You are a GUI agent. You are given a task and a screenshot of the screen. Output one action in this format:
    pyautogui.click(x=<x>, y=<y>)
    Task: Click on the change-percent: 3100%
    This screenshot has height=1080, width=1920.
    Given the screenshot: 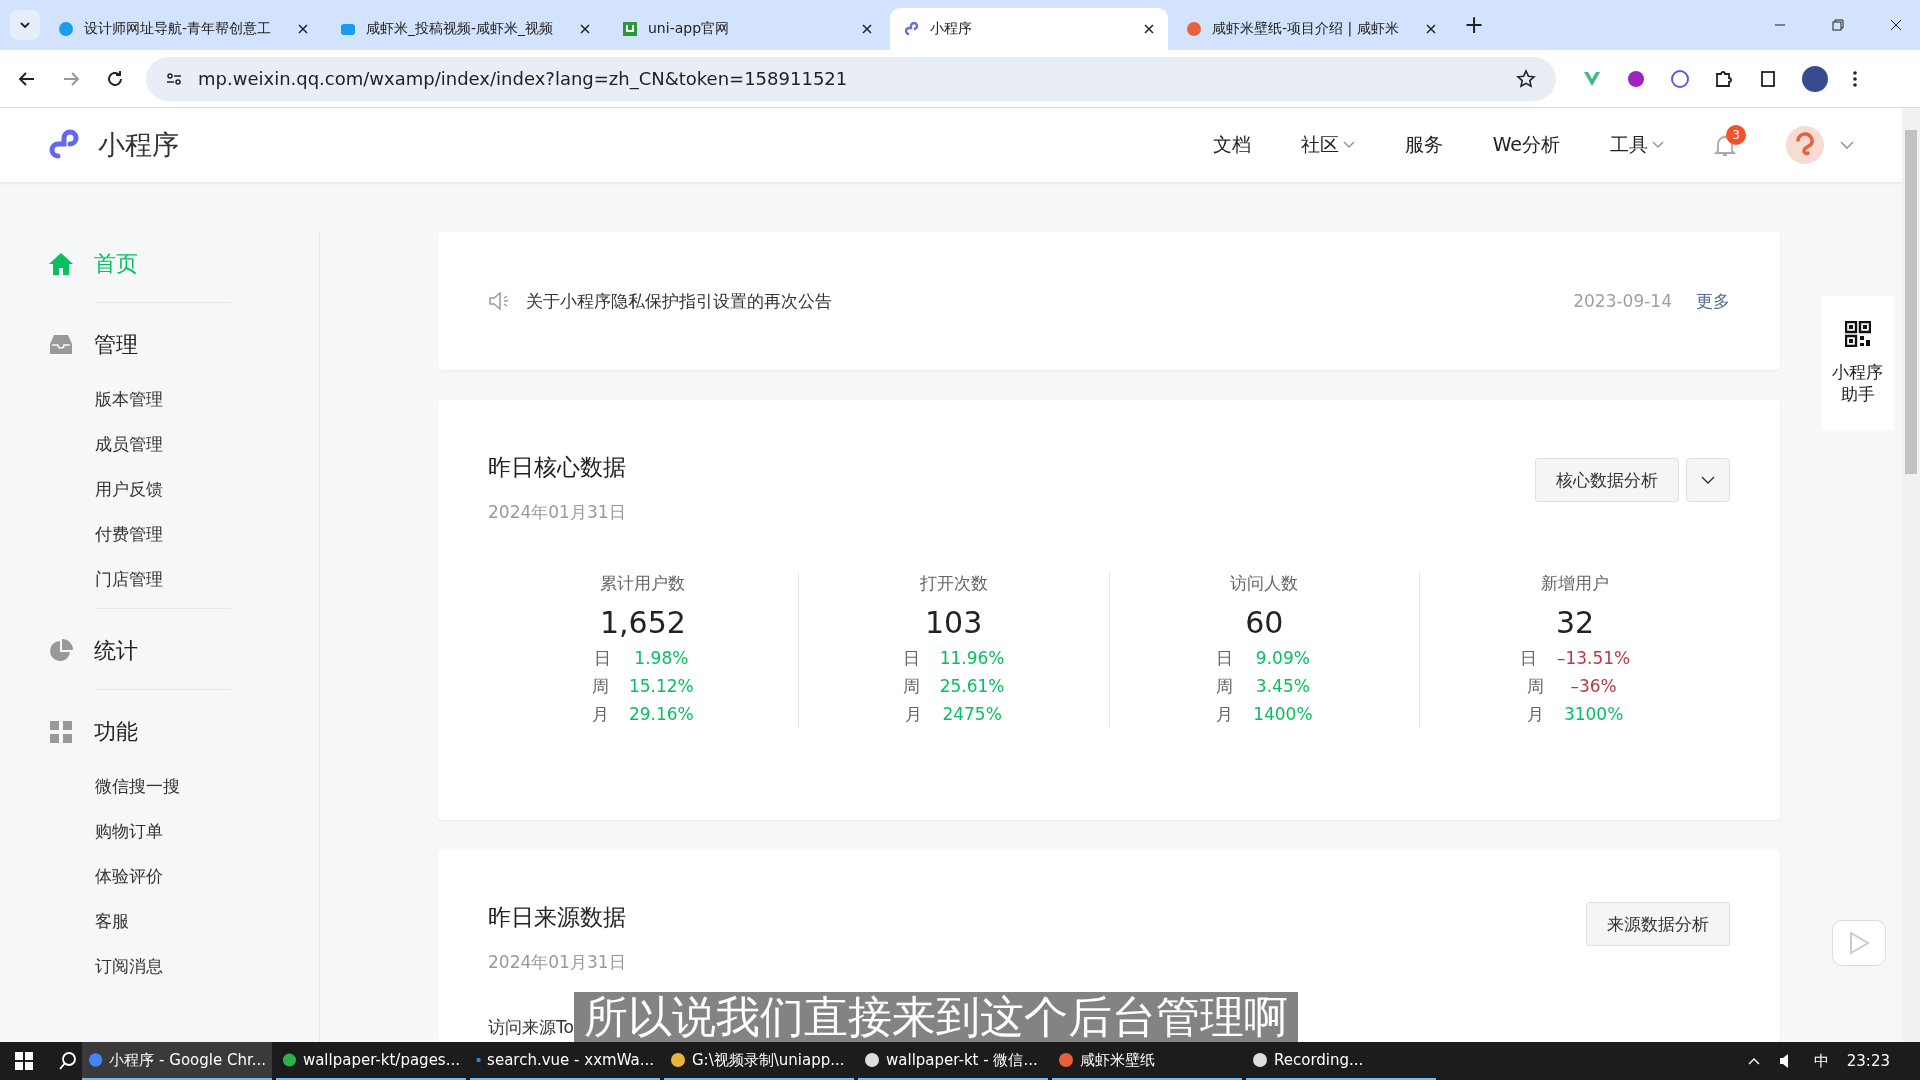 What is the action you would take?
    pyautogui.click(x=1593, y=714)
    